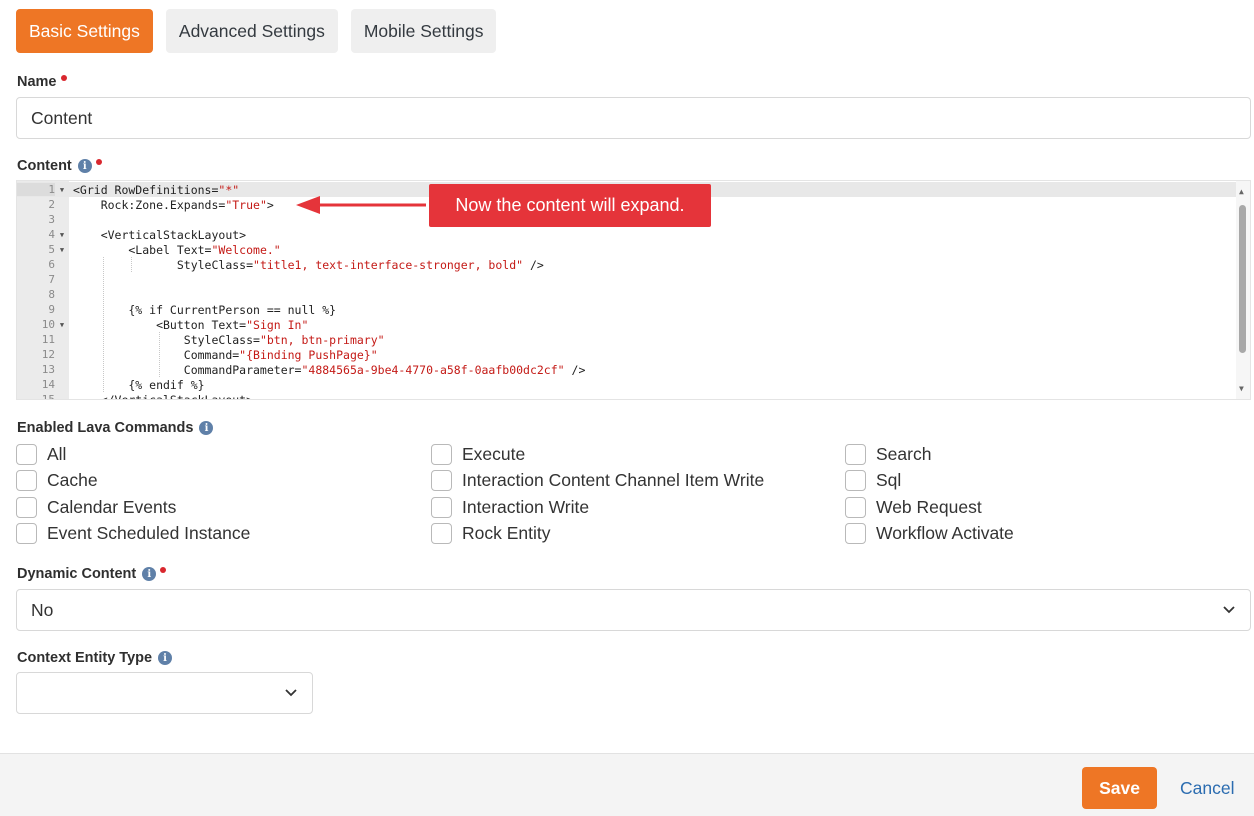 The image size is (1254, 816). I want to click on checkbox-execute: Execute, so click(478, 454).